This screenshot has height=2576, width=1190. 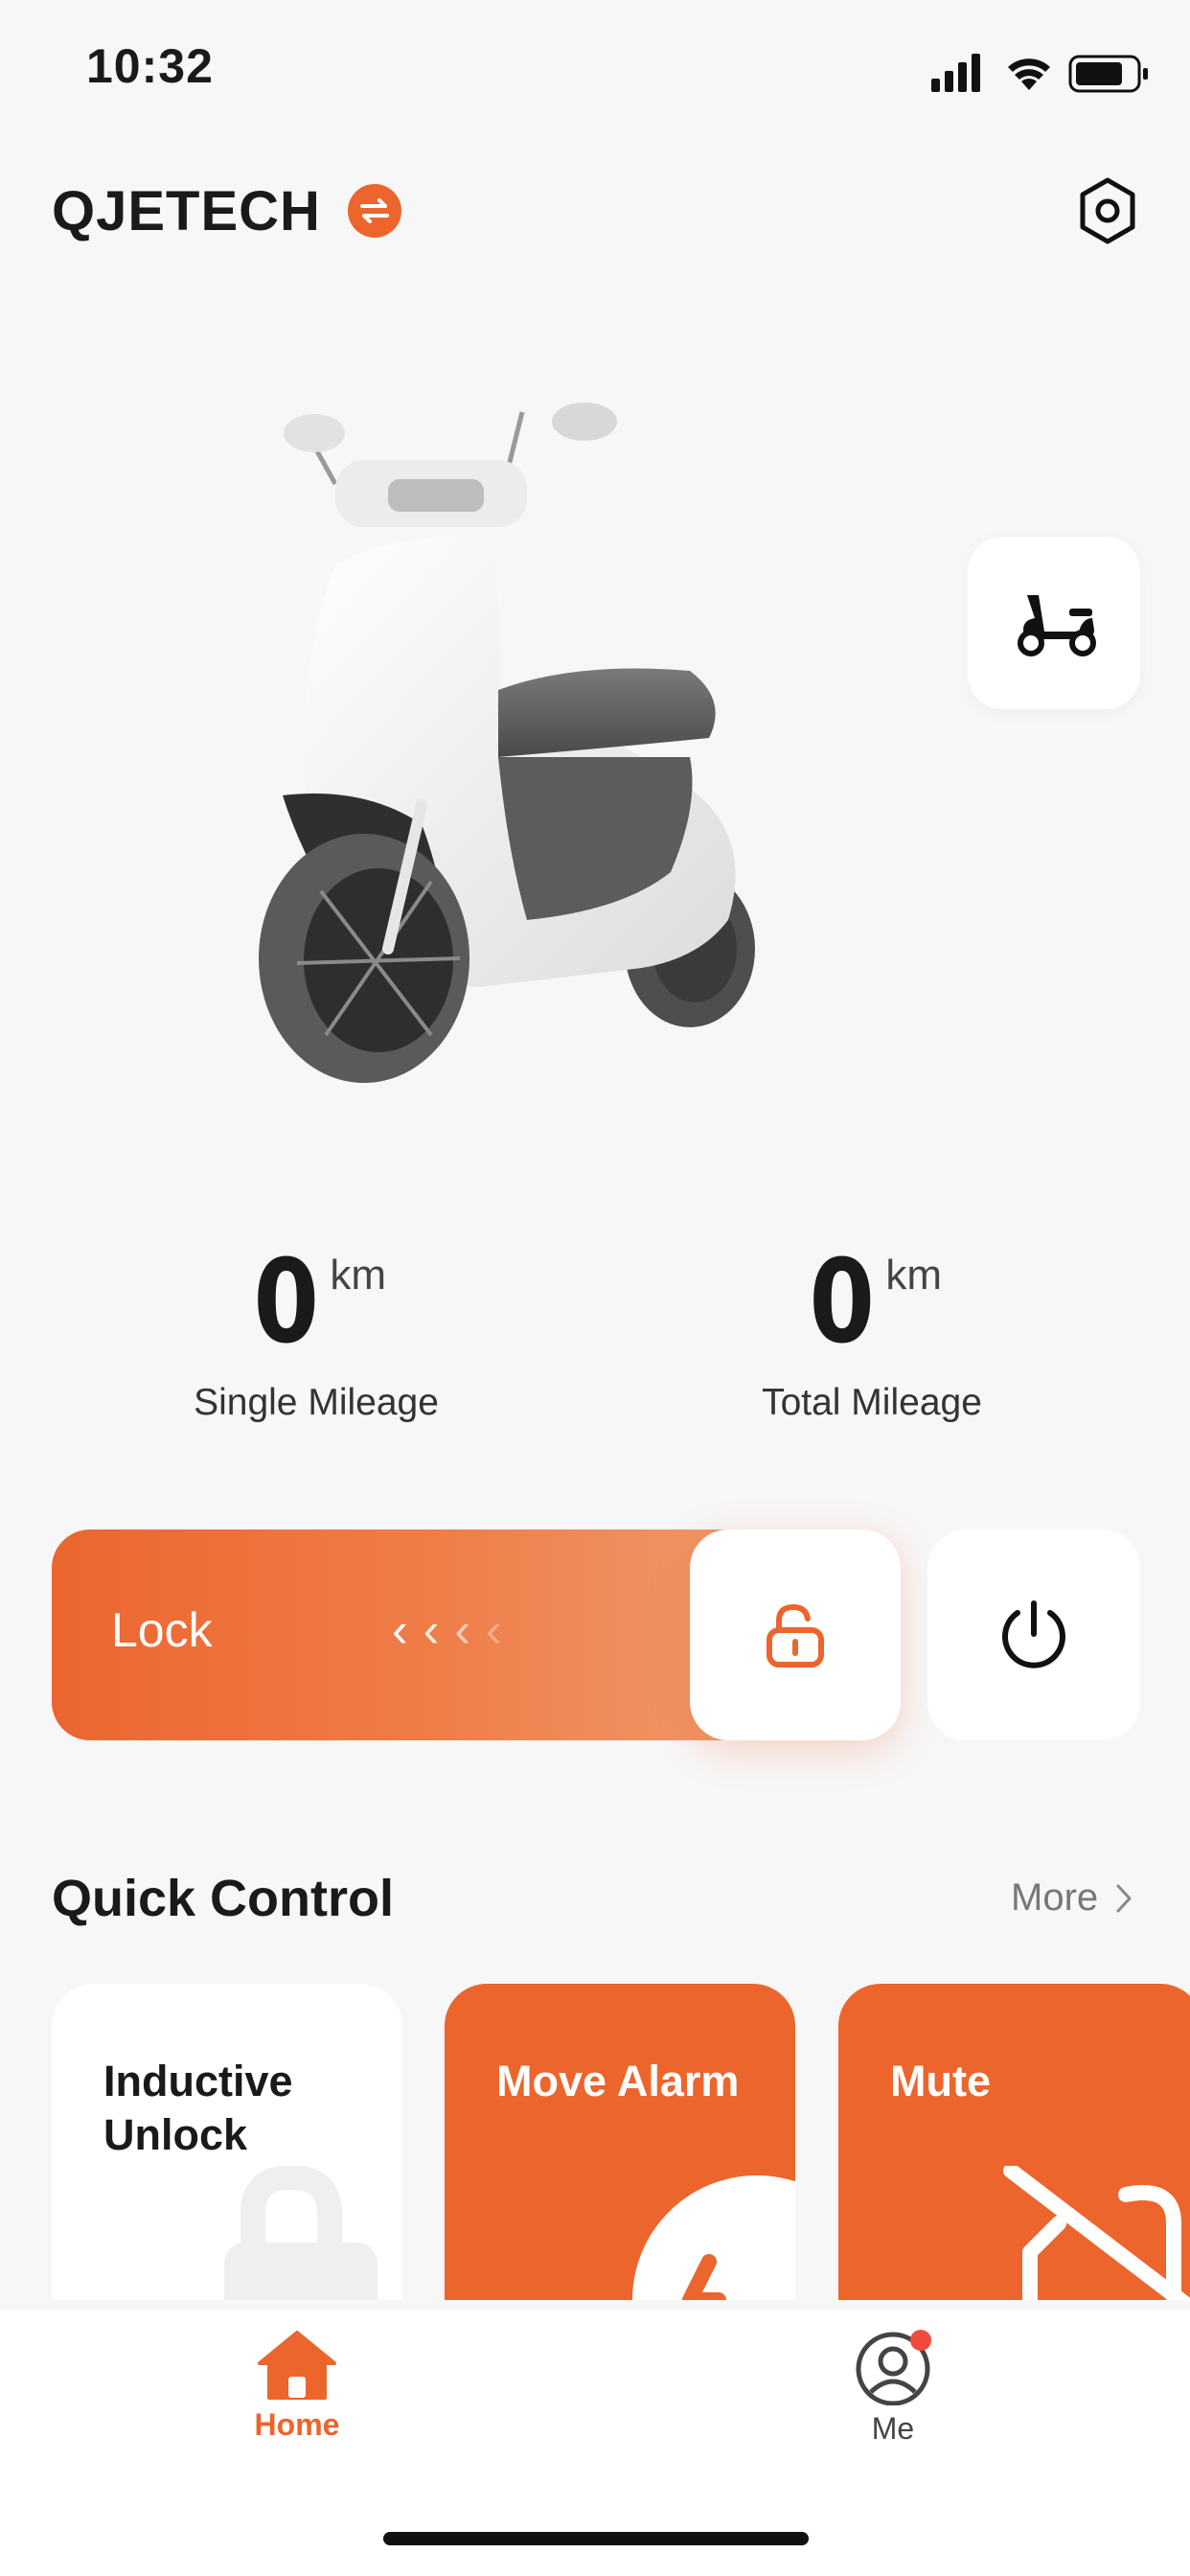 I want to click on mute-label: Mute, so click(x=941, y=2081).